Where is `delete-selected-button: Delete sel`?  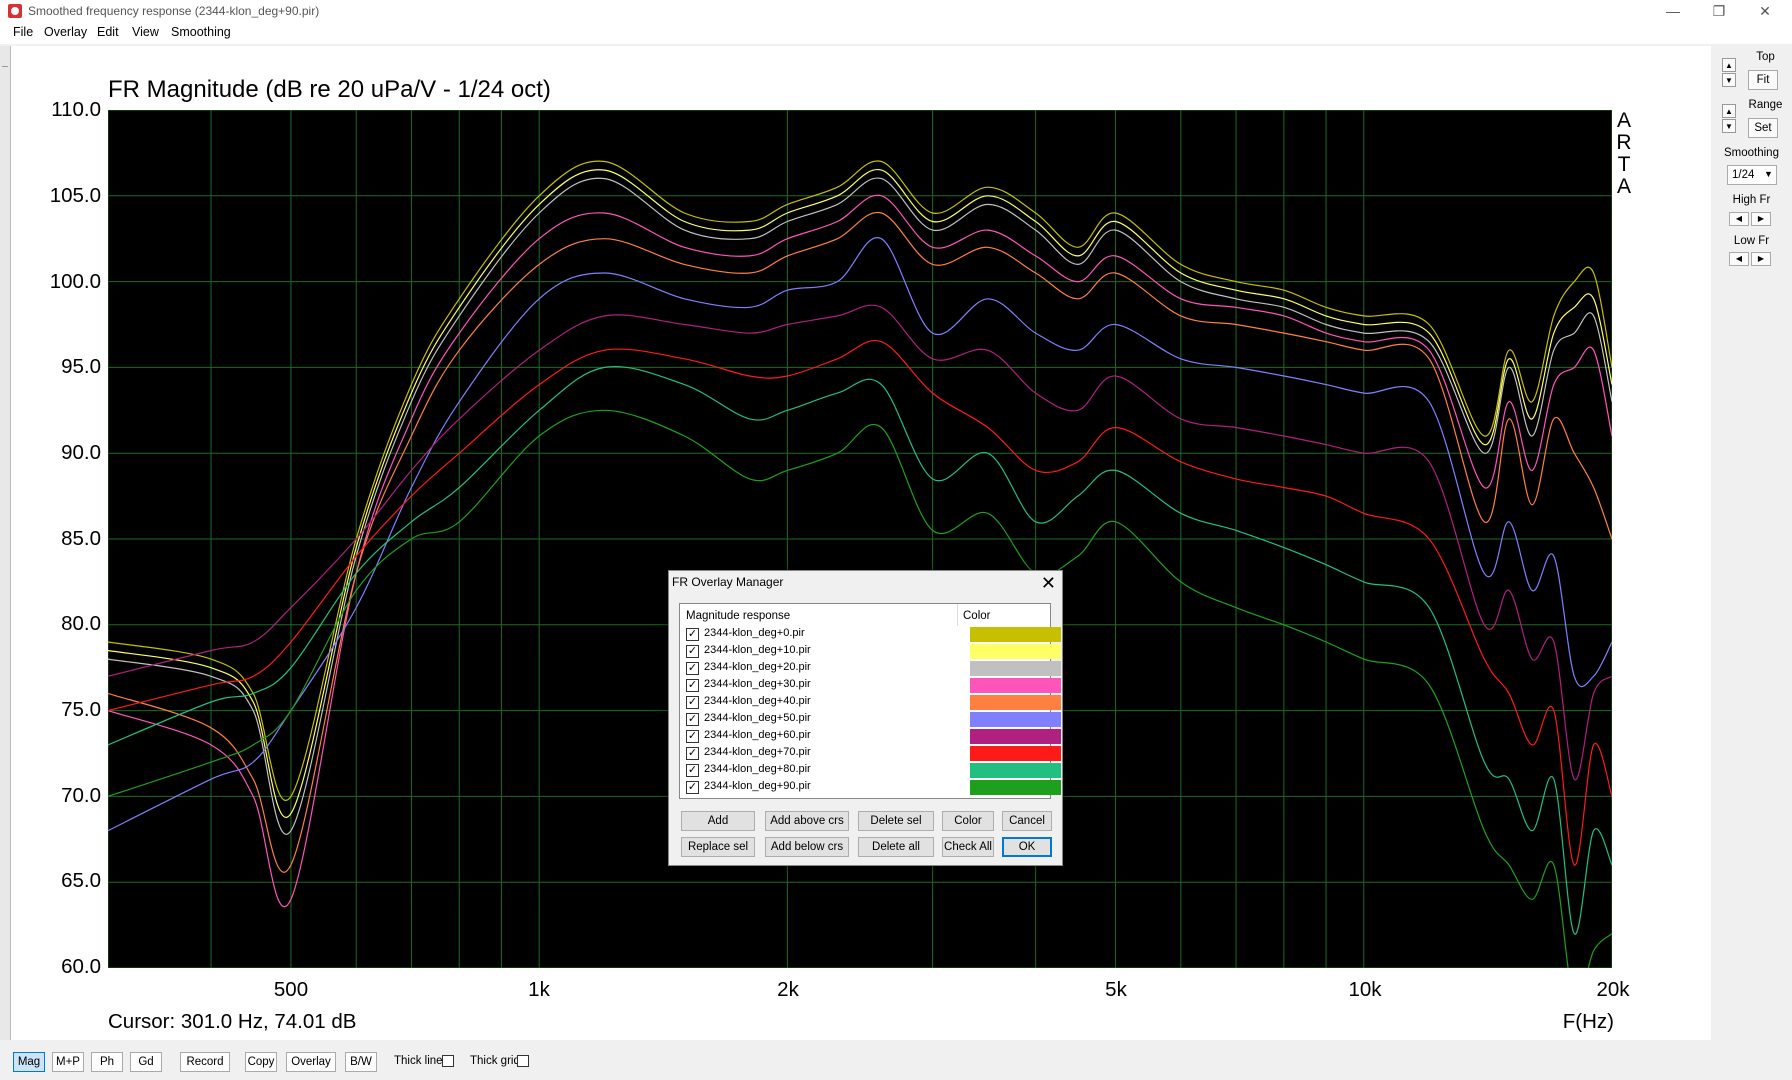 delete-selected-button: Delete sel is located at coordinates (896, 821).